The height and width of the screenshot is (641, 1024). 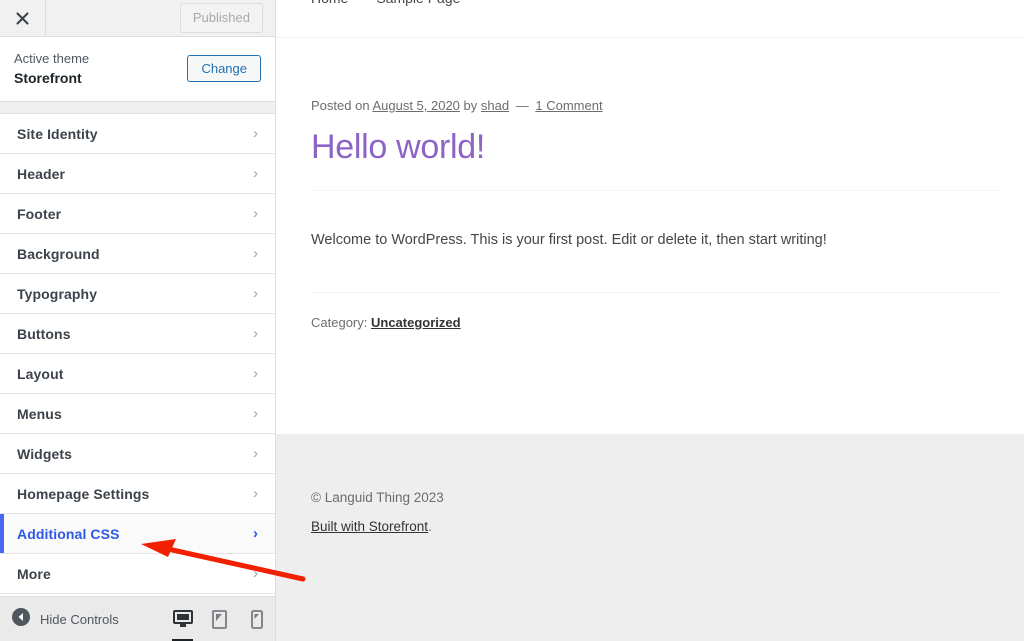 I want to click on category-label: Category:, so click(x=339, y=322).